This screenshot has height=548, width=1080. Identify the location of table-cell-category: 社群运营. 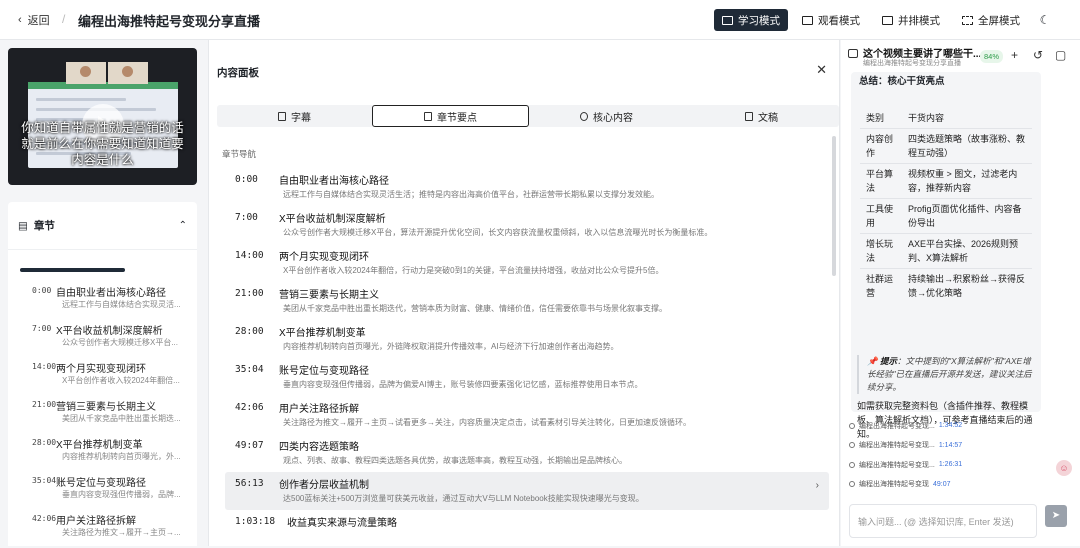
(881, 285).